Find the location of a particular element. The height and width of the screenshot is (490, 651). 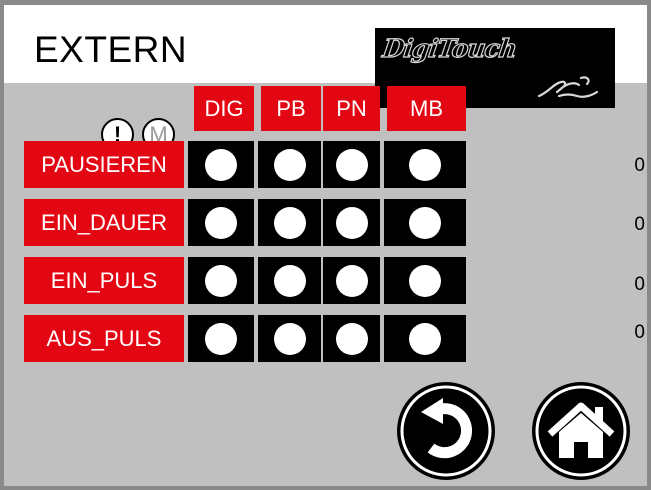

home-icon is located at coordinates (581, 431).